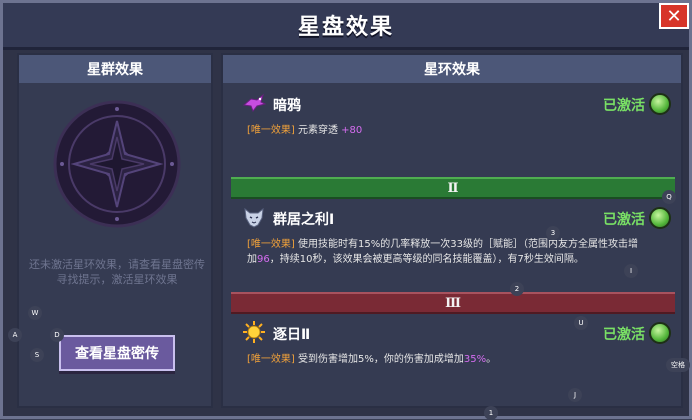 The width and height of the screenshot is (692, 420). Describe the element at coordinates (553, 233) in the screenshot. I see `key-hint-3: 3` at that location.